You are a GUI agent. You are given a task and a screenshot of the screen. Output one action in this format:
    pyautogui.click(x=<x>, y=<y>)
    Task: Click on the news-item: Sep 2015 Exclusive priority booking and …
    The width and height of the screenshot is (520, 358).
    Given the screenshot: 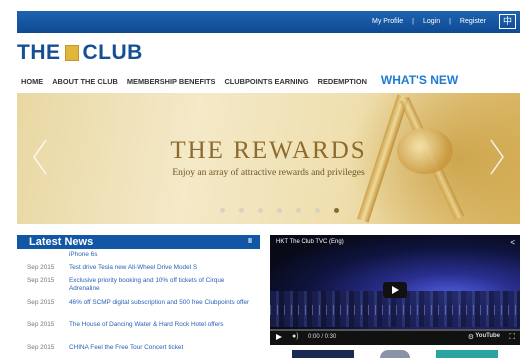 What is the action you would take?
    pyautogui.click(x=138, y=285)
    